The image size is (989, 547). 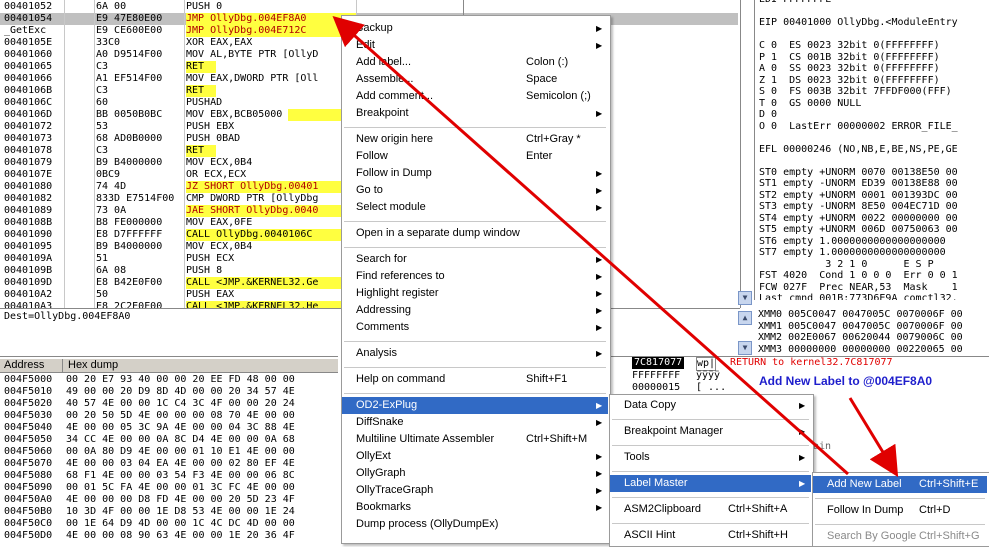 What do you see at coordinates (900, 484) in the screenshot?
I see `submenu2-item-add-new-label: Add New Label Ctrl+Shift+E` at bounding box center [900, 484].